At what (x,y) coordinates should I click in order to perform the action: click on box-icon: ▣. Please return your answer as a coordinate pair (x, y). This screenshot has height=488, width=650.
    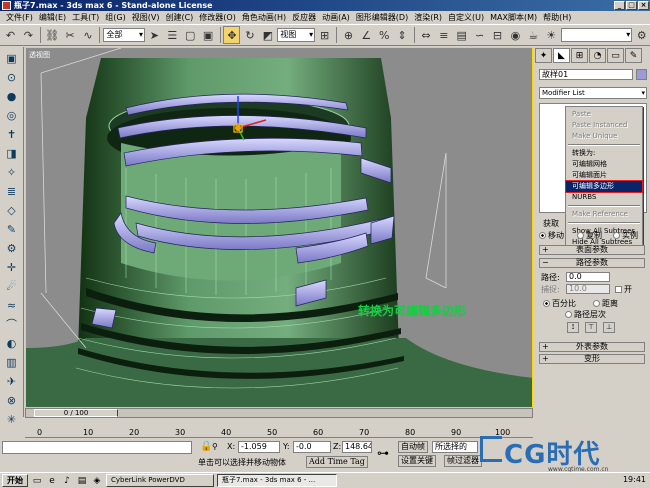
    Looking at the image, I should click on (12, 59).